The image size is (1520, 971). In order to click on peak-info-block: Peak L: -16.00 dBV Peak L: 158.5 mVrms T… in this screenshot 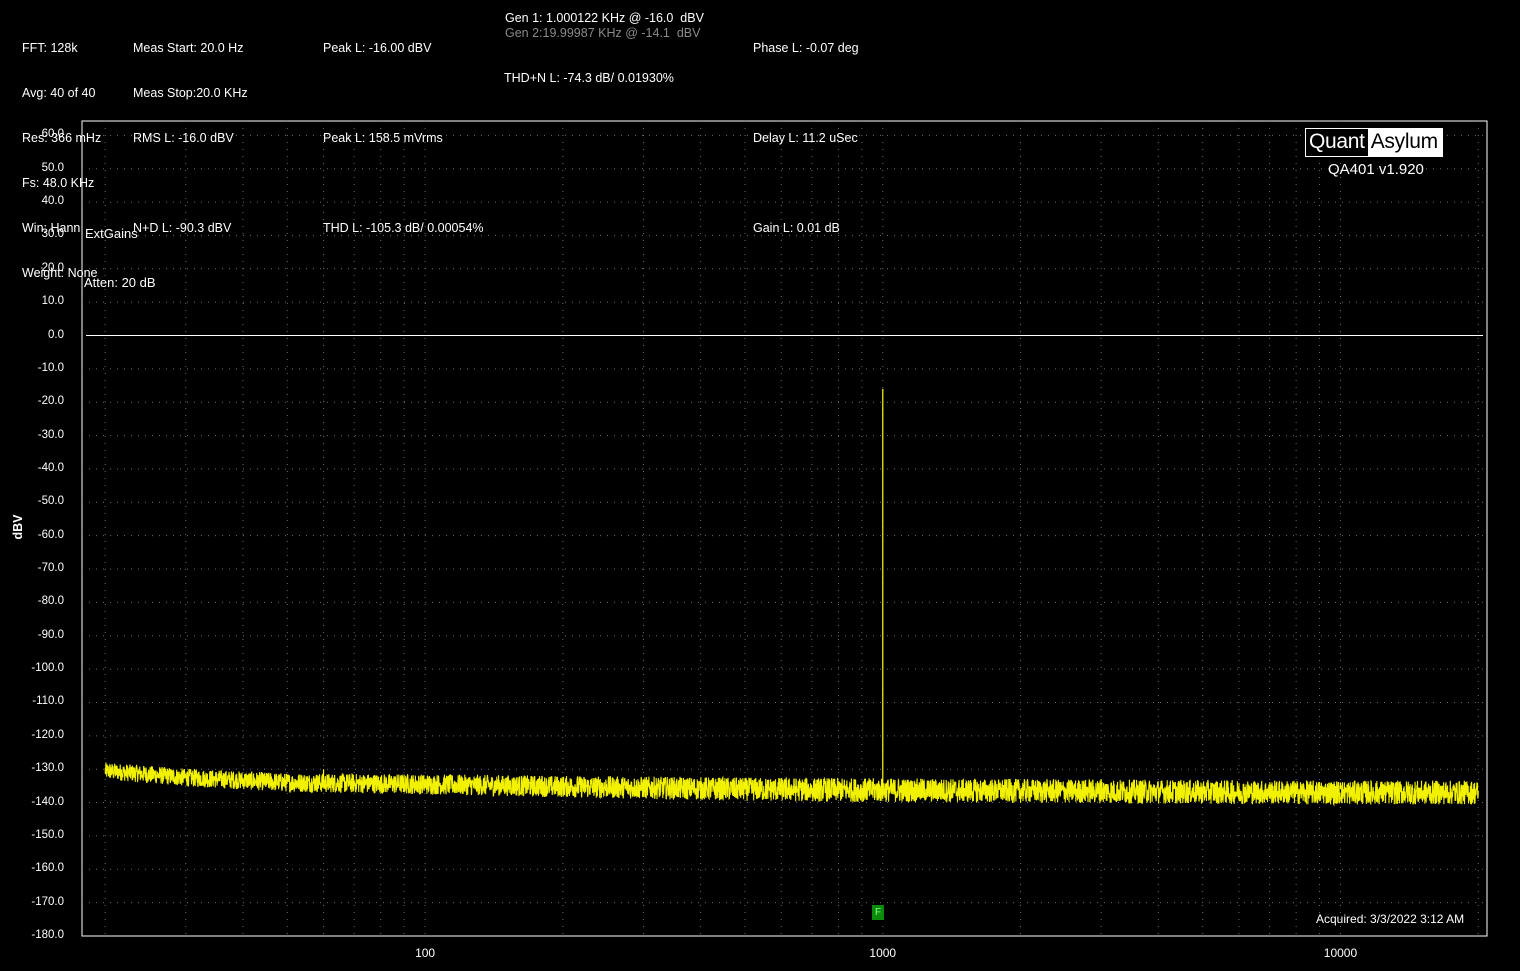, I will do `click(403, 131)`.